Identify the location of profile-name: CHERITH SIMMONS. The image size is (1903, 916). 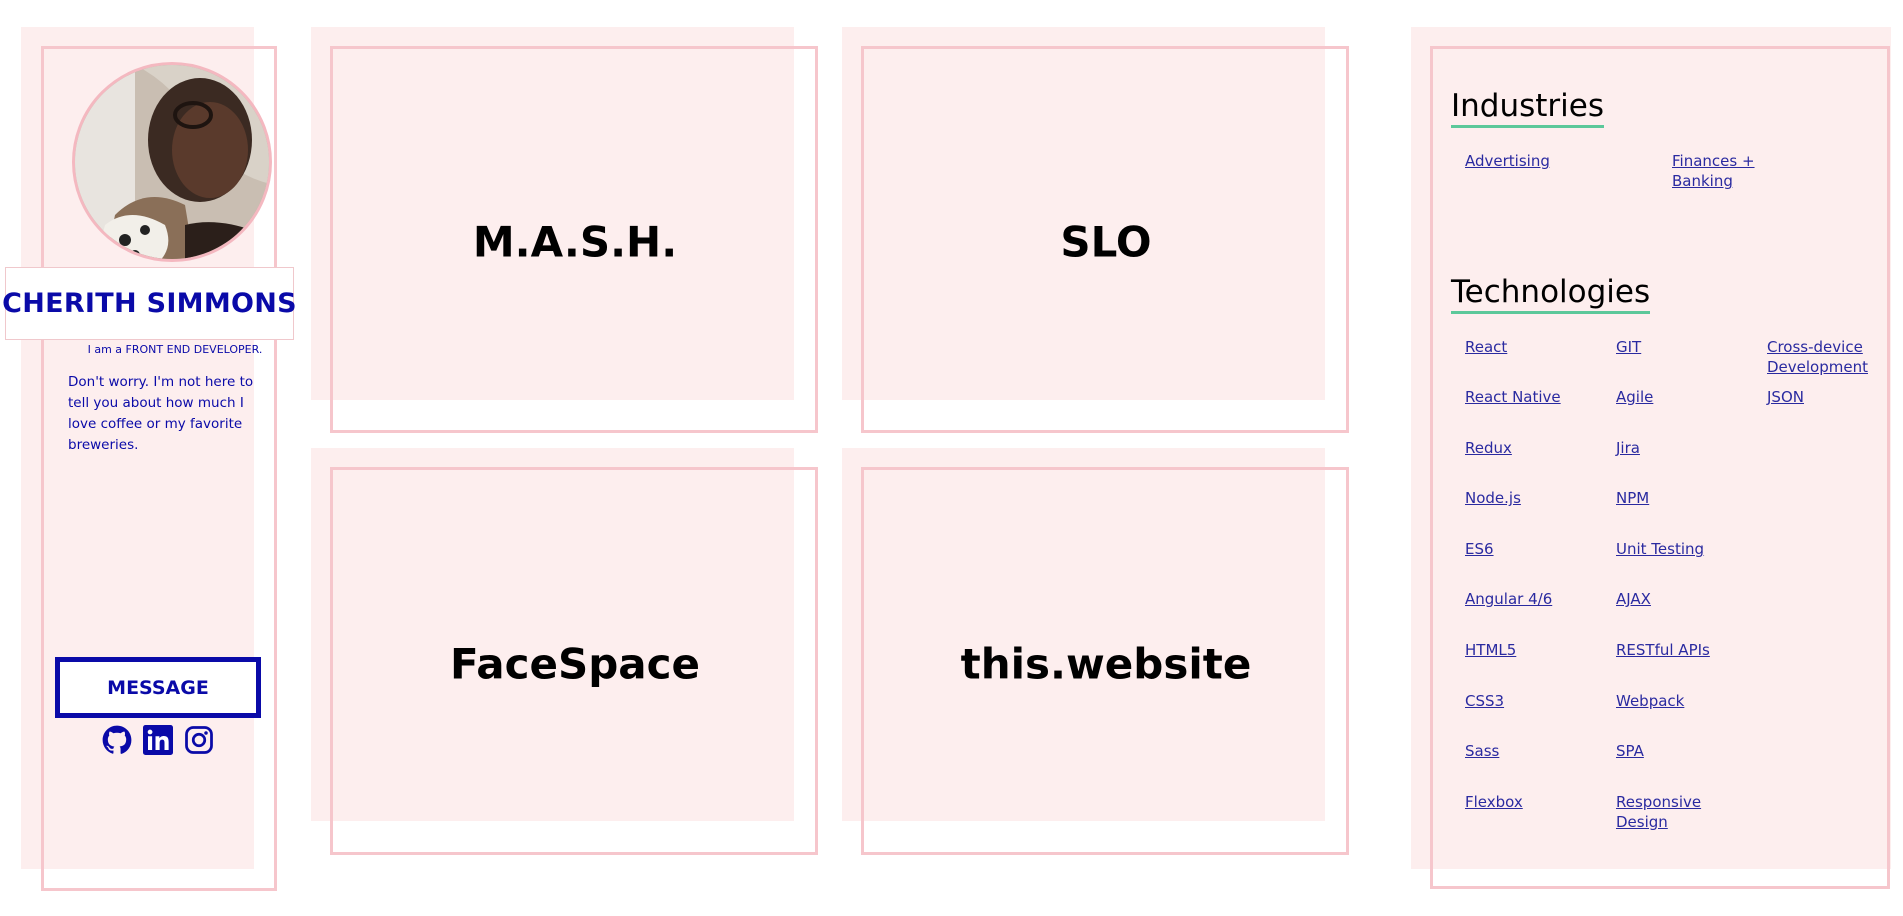
(149, 303).